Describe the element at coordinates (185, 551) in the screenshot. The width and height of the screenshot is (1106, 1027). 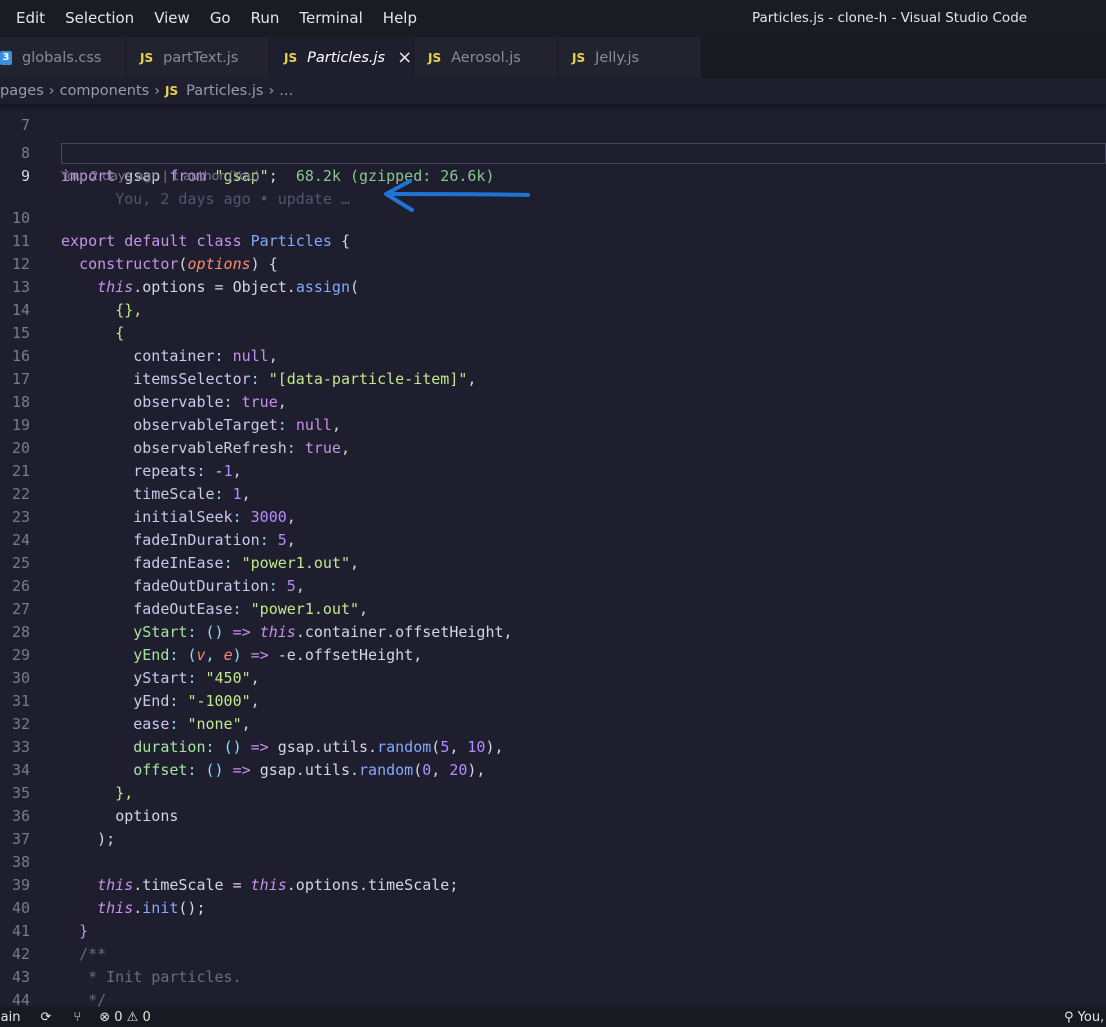
I see `code-line: 24 fadeInEase: "power1.out",` at that location.